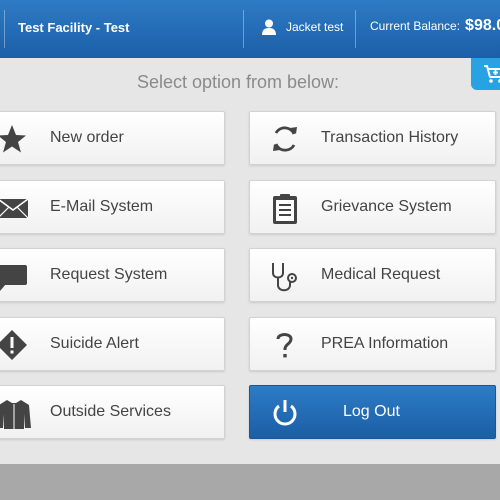  I want to click on option-label: Outside Services, so click(110, 411).